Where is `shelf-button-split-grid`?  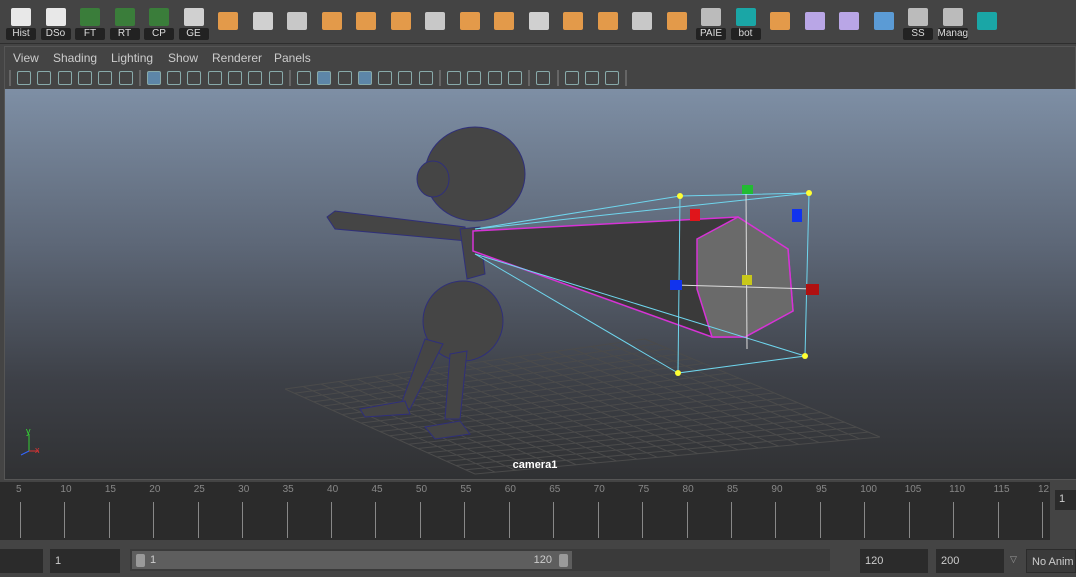
shelf-button-split-grid is located at coordinates (642, 22).